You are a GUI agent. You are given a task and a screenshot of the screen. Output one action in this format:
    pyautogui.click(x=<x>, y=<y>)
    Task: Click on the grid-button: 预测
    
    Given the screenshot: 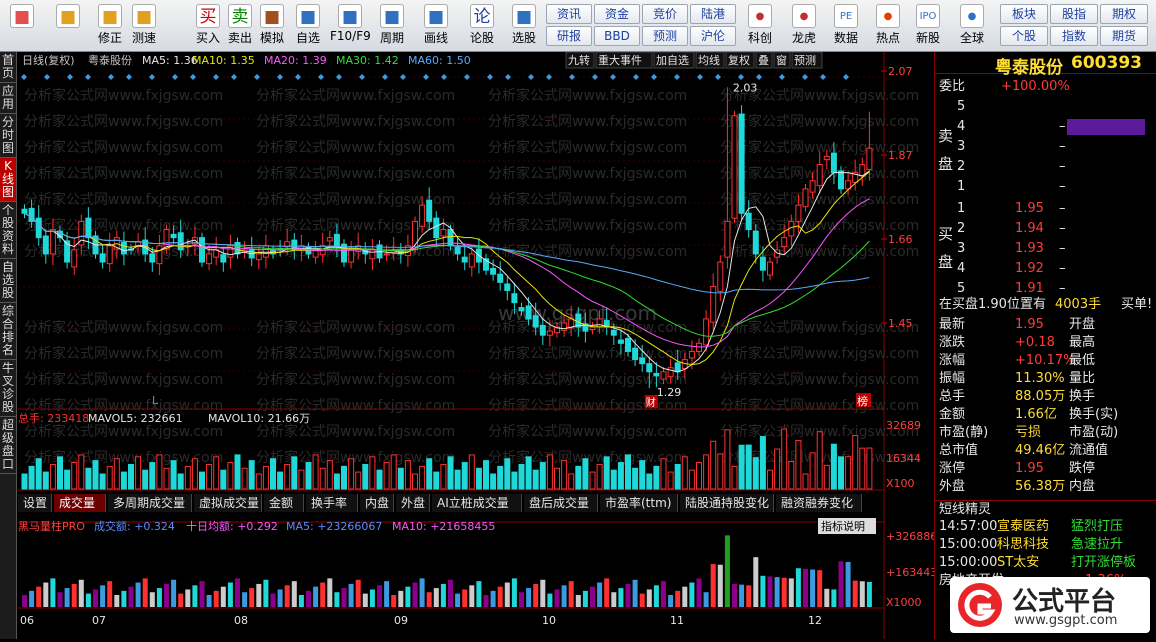 What is the action you would take?
    pyautogui.click(x=665, y=36)
    